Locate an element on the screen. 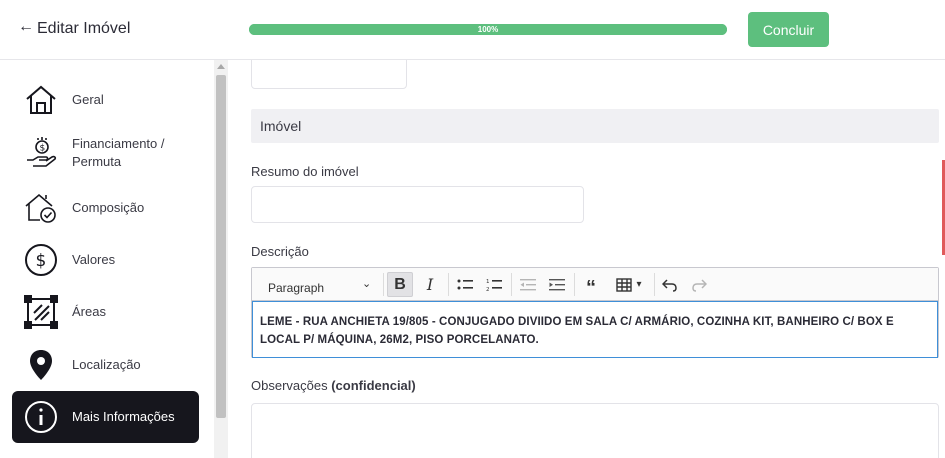 This screenshot has width=945, height=458. sidebar-item-label: Mais Informações is located at coordinates (123, 416).